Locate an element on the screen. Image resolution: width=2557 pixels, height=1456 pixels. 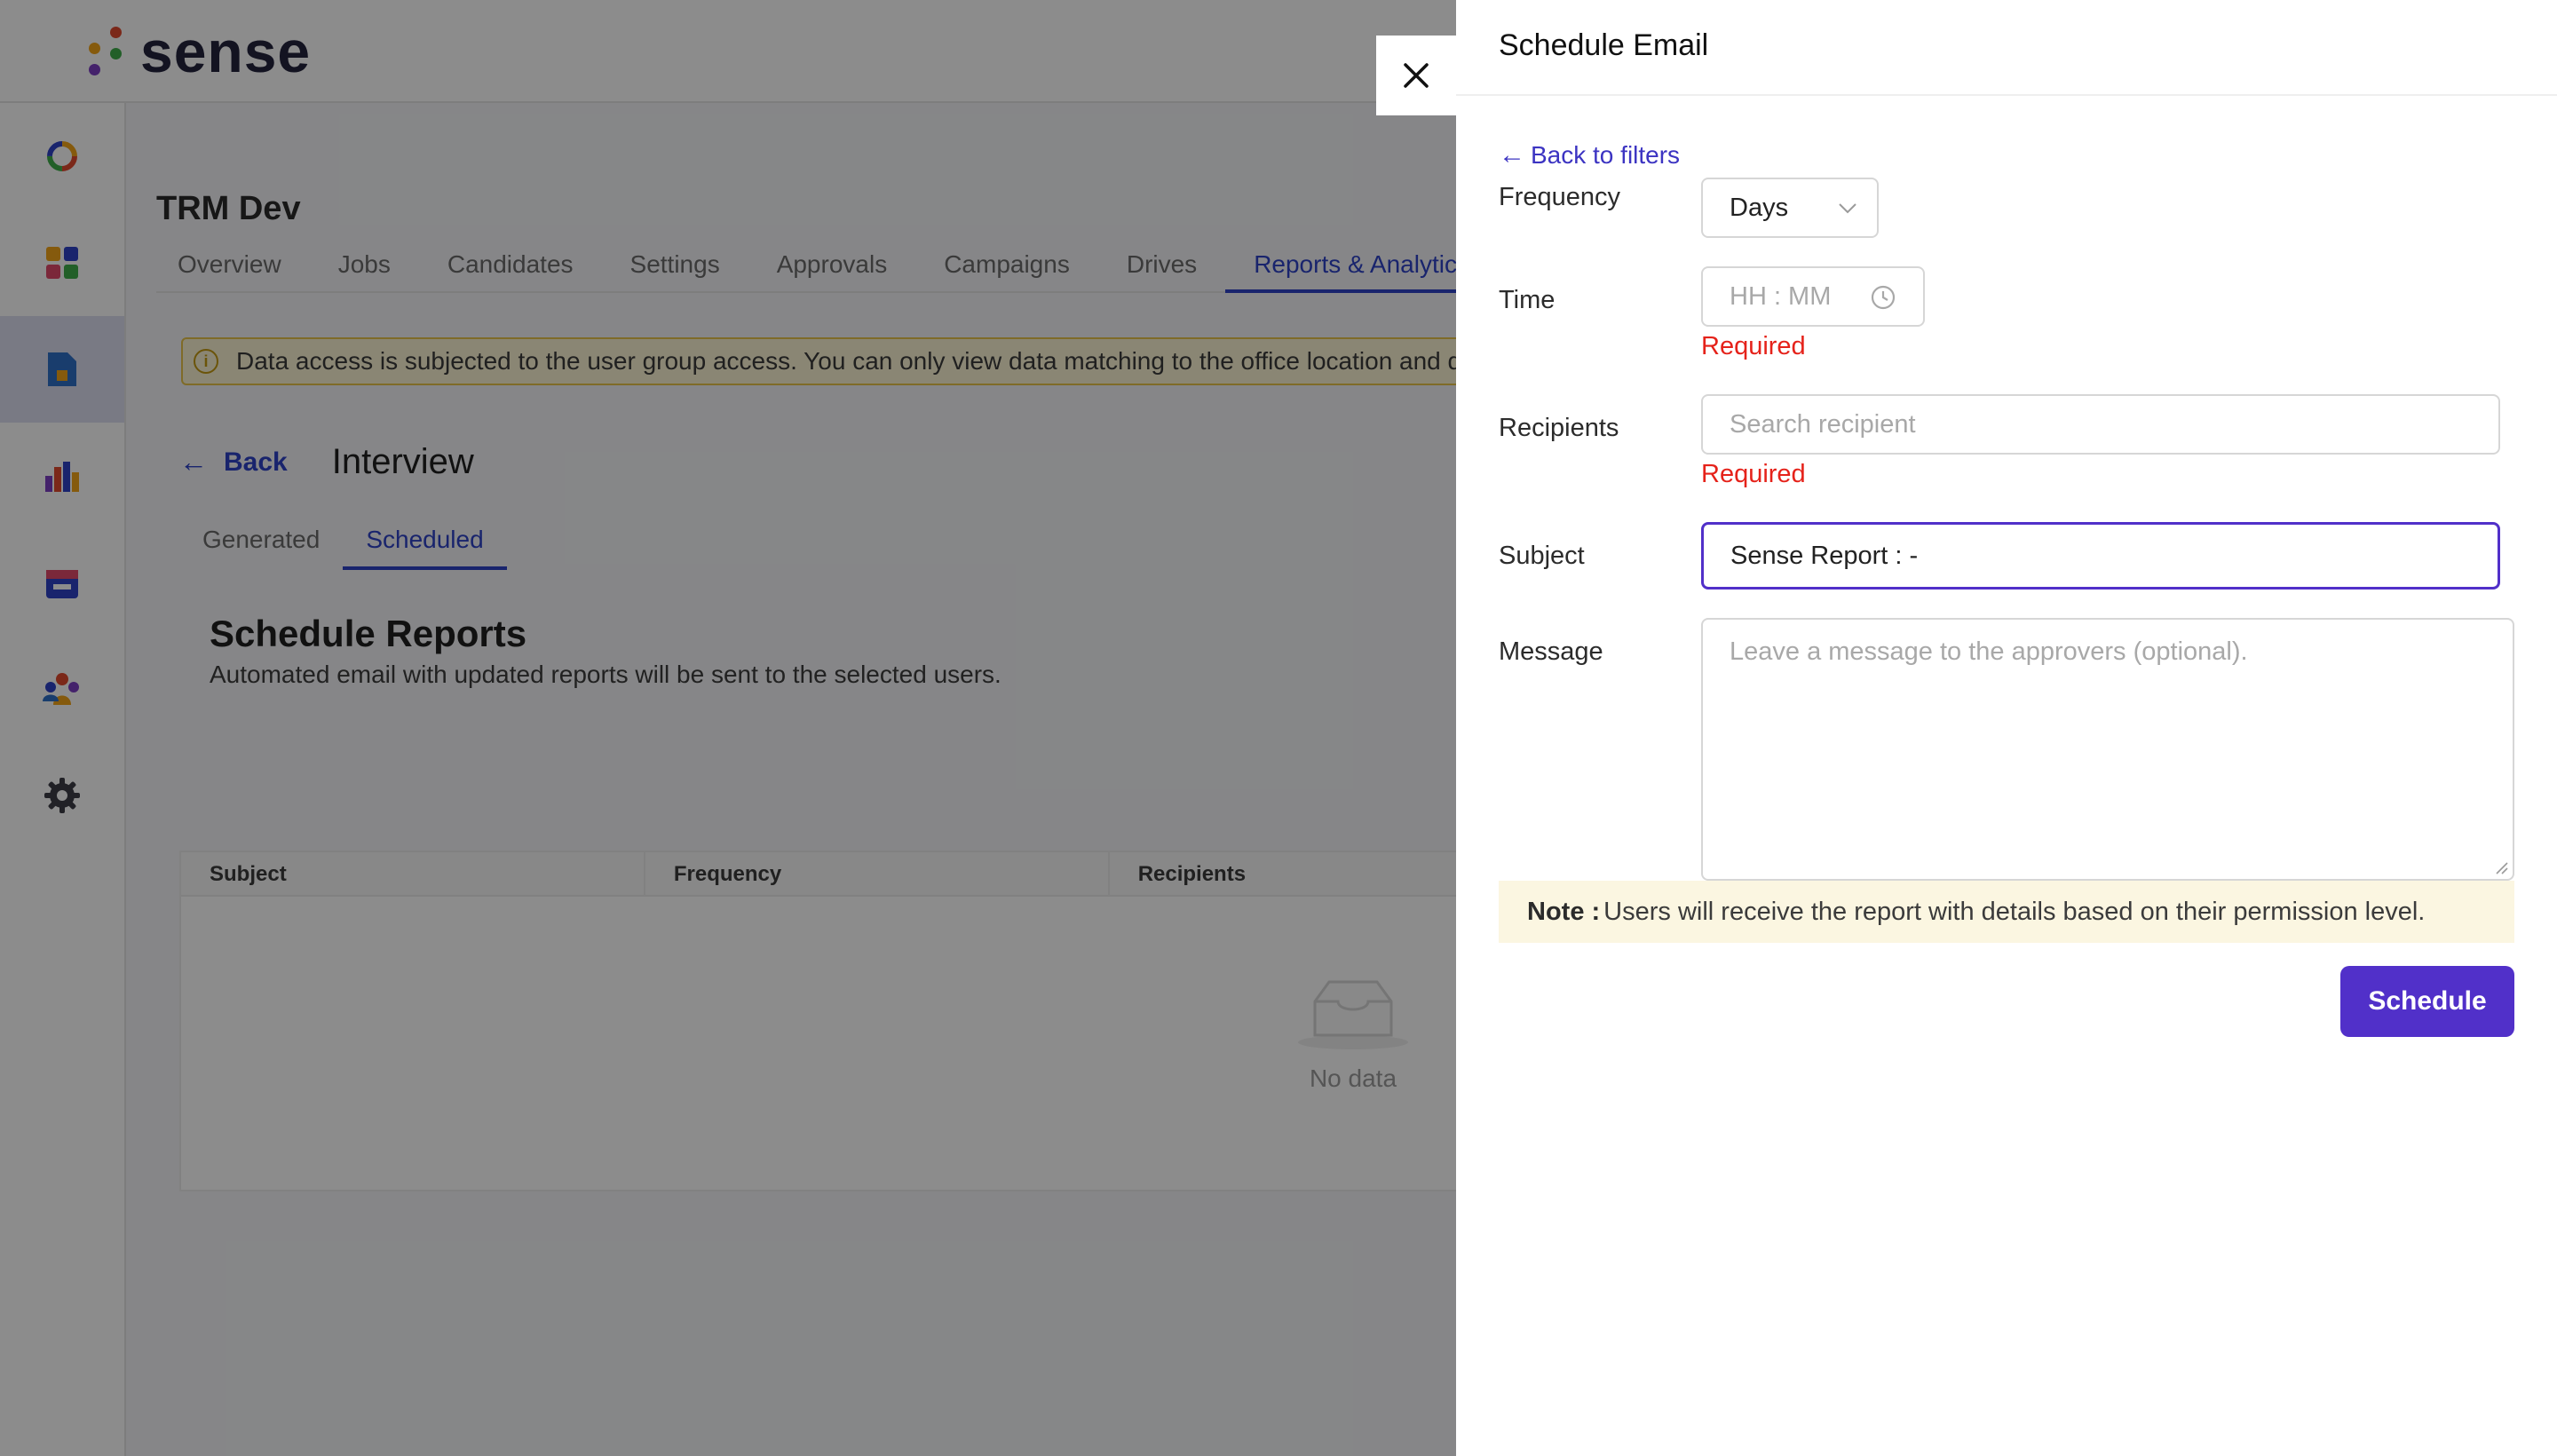
arrow-left-icon: ← is located at coordinates (1512, 155).